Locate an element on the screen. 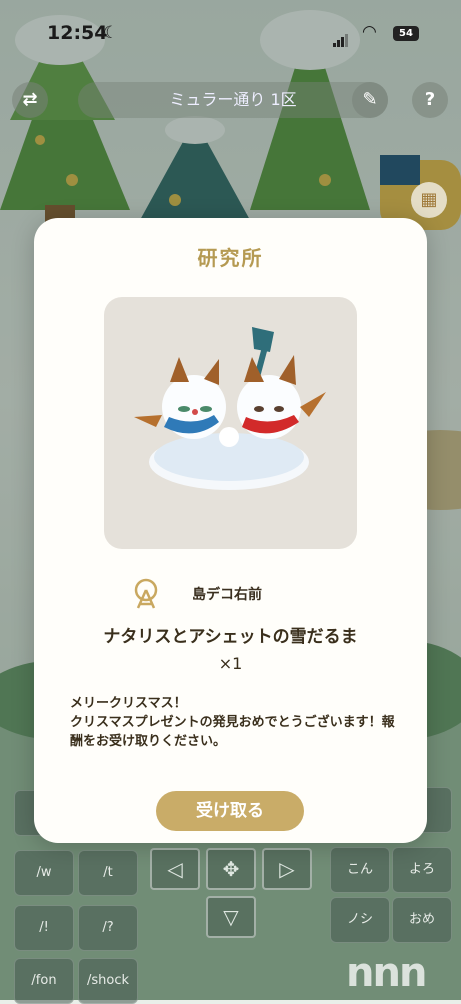 This screenshot has height=1004, width=461. chat-key: /w is located at coordinates (44, 873).